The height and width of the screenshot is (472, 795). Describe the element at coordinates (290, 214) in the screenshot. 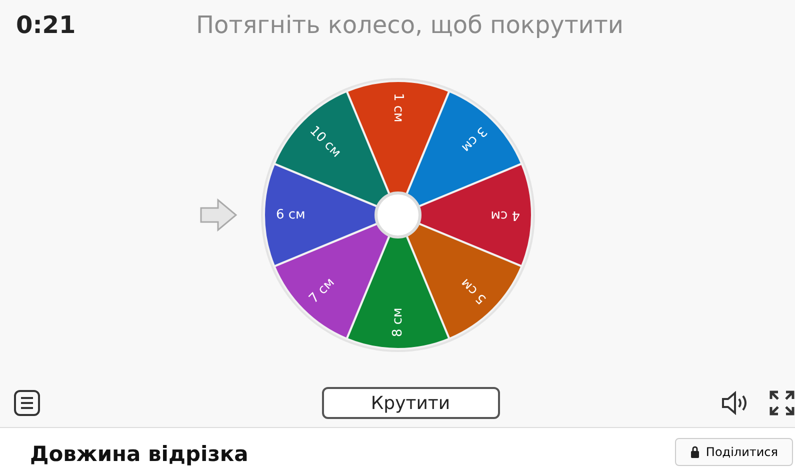

I see `segment-label: 6 см` at that location.